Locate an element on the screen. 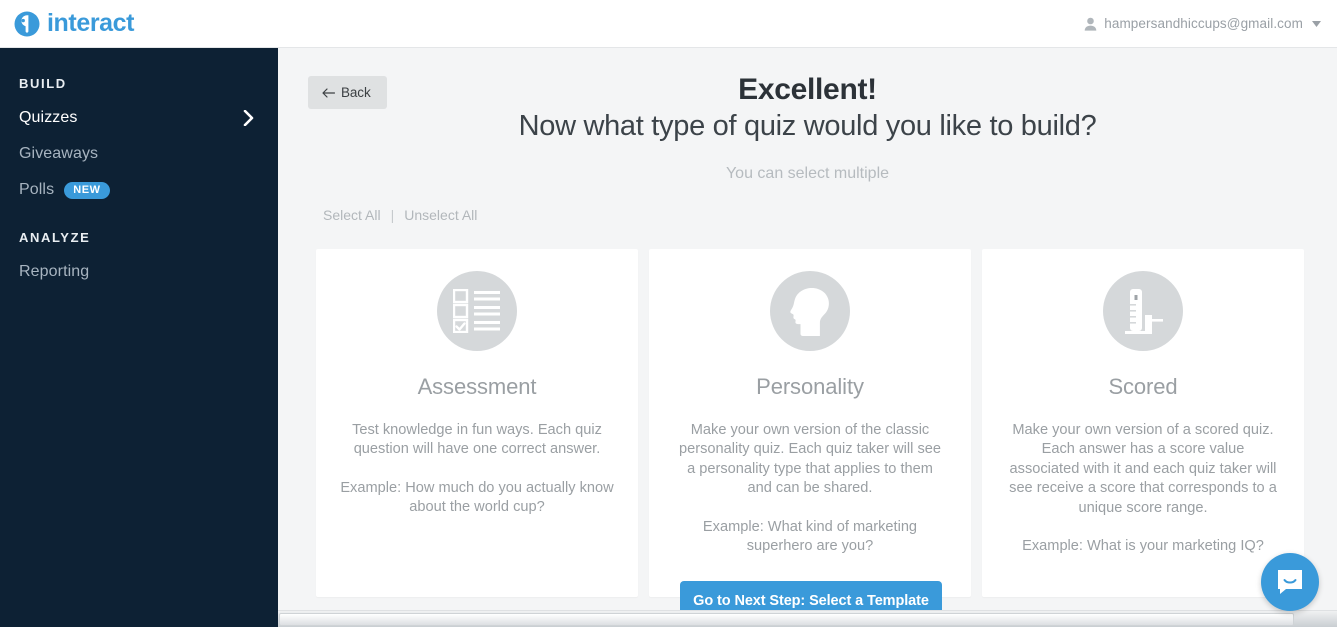 This screenshot has width=1337, height=627. sidebar-item-polls-left: Polls NEW is located at coordinates (64, 190).